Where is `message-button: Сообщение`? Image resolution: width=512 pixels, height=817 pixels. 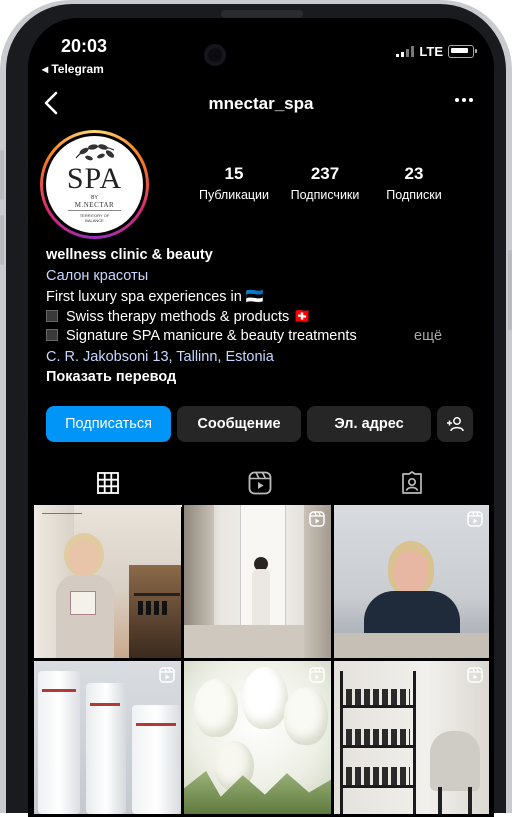
message-button: Сообщение is located at coordinates (239, 424).